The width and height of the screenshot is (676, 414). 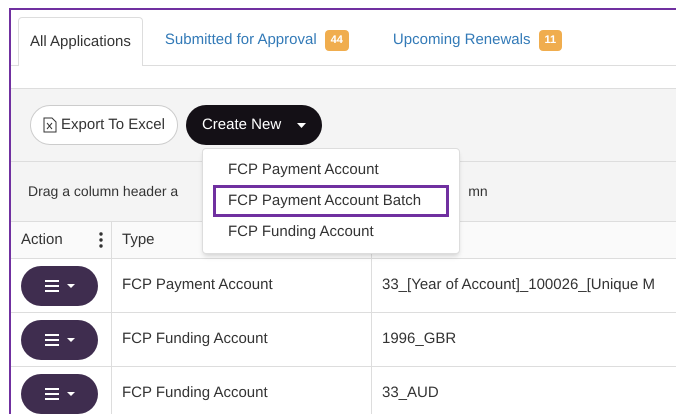 What do you see at coordinates (197, 285) in the screenshot?
I see `table-cell-text: FCP Payment Account` at bounding box center [197, 285].